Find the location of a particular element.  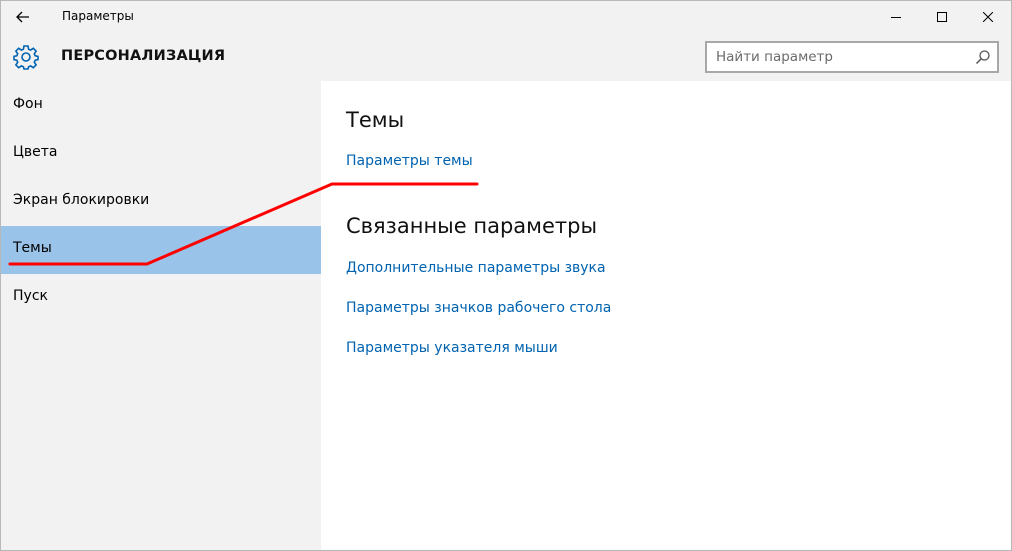

theme-settings-link: Параметры темы is located at coordinates (409, 161).